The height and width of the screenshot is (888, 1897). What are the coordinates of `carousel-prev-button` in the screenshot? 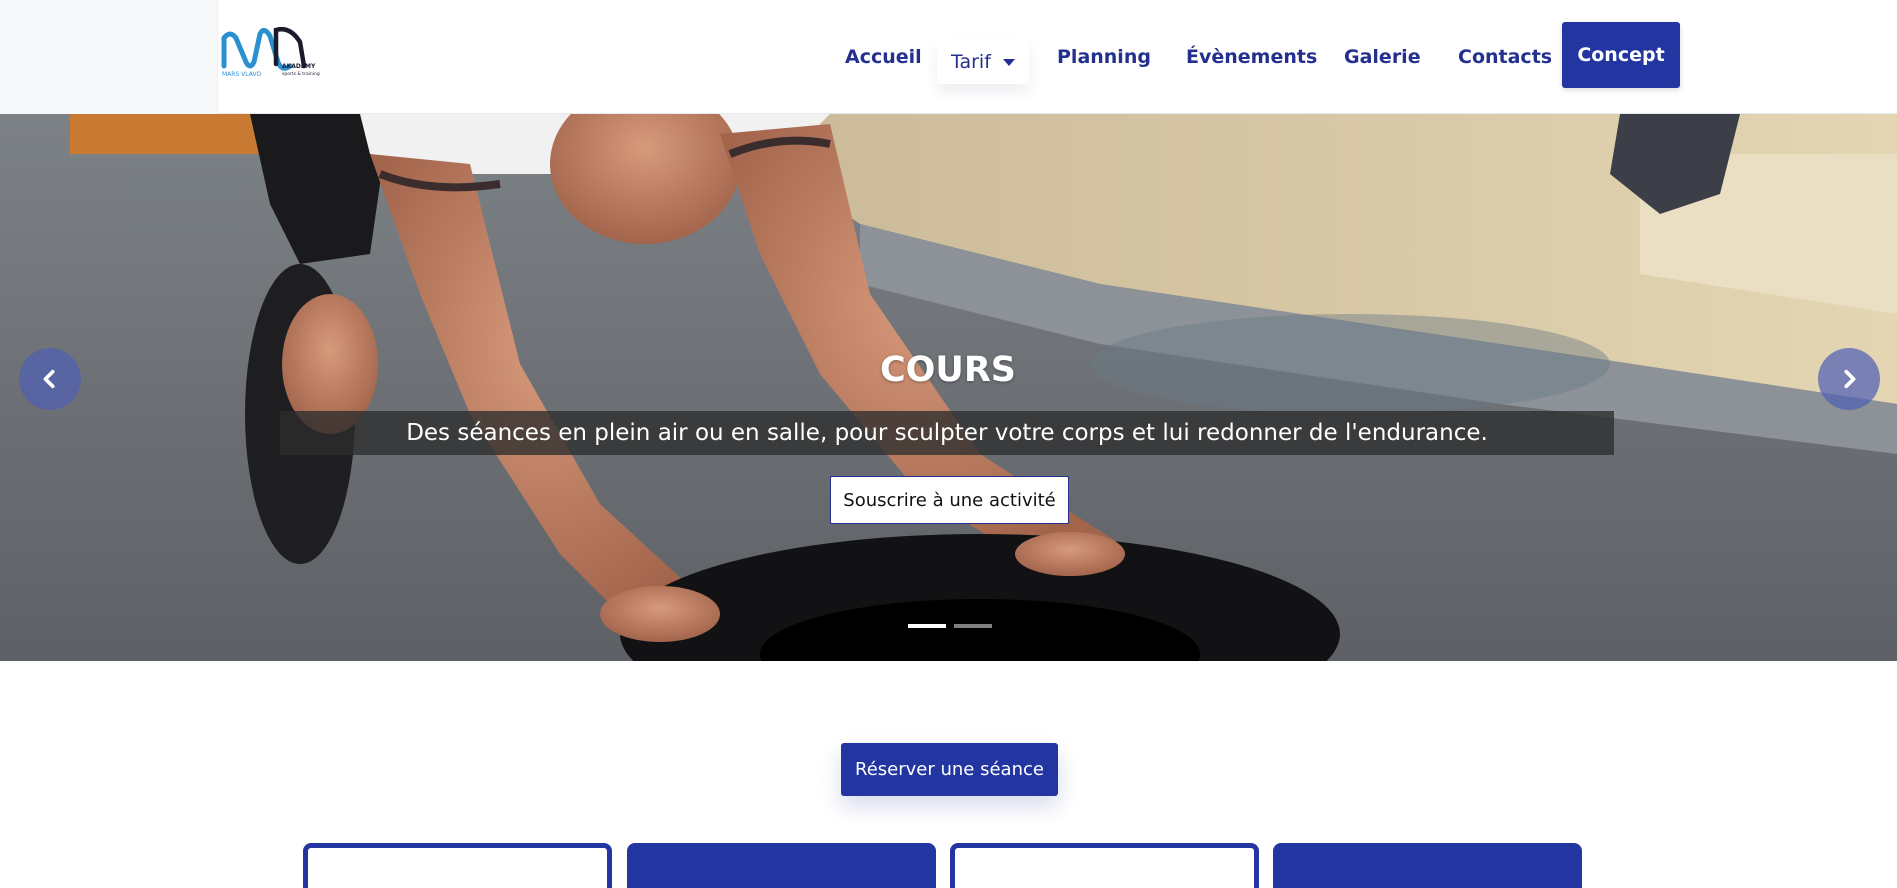 It's located at (50, 379).